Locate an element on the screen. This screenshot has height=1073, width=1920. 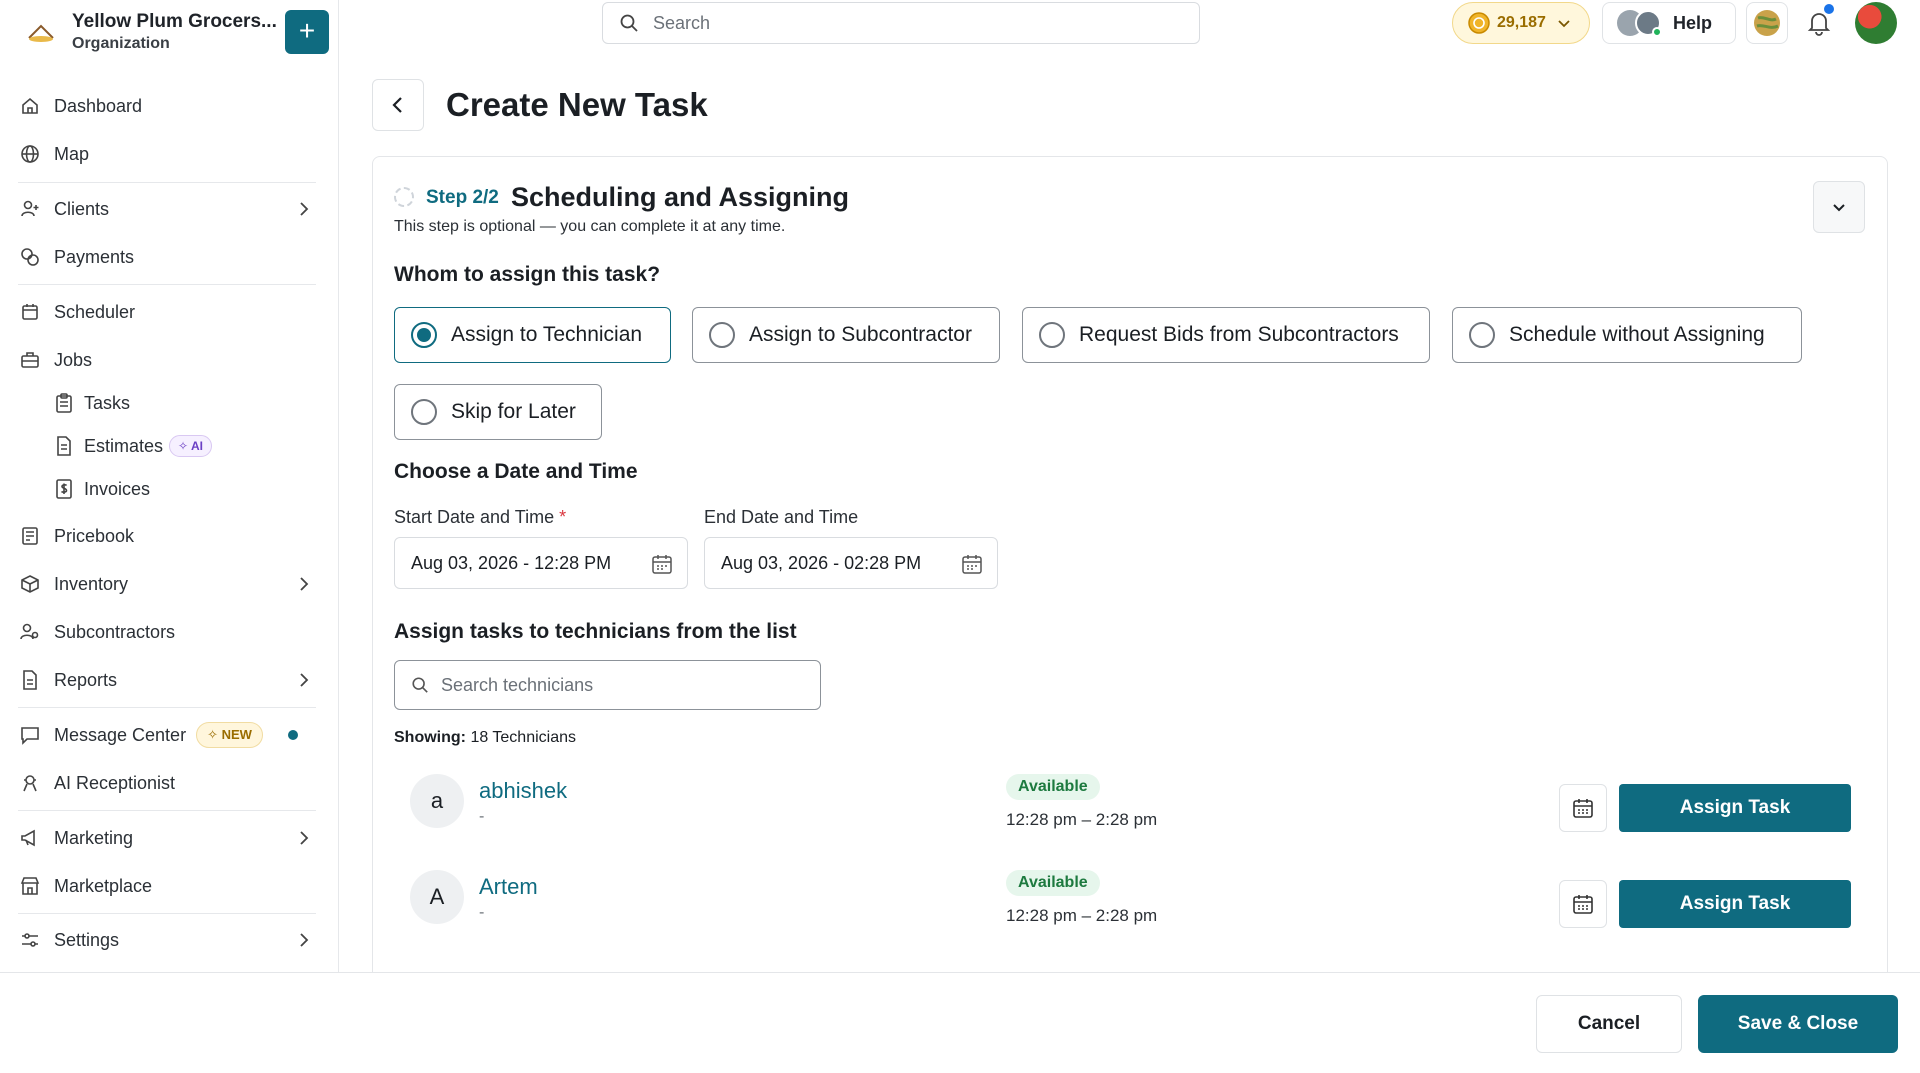
global-search-input is located at coordinates (903, 23).